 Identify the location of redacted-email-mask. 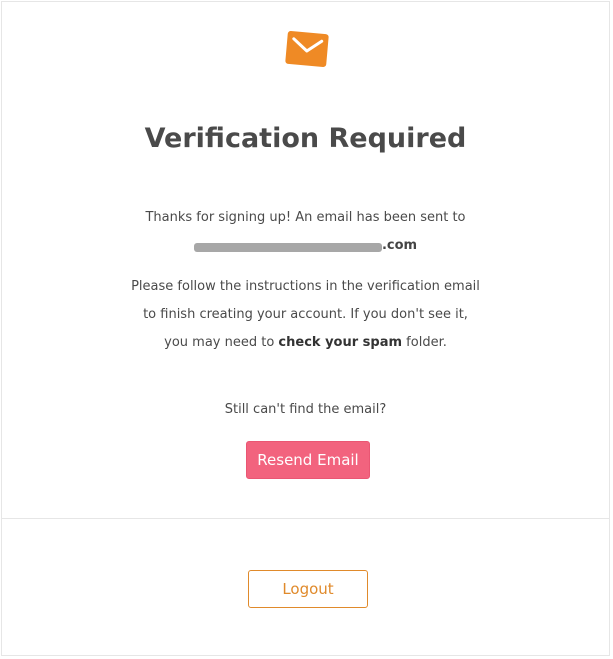
(287, 247).